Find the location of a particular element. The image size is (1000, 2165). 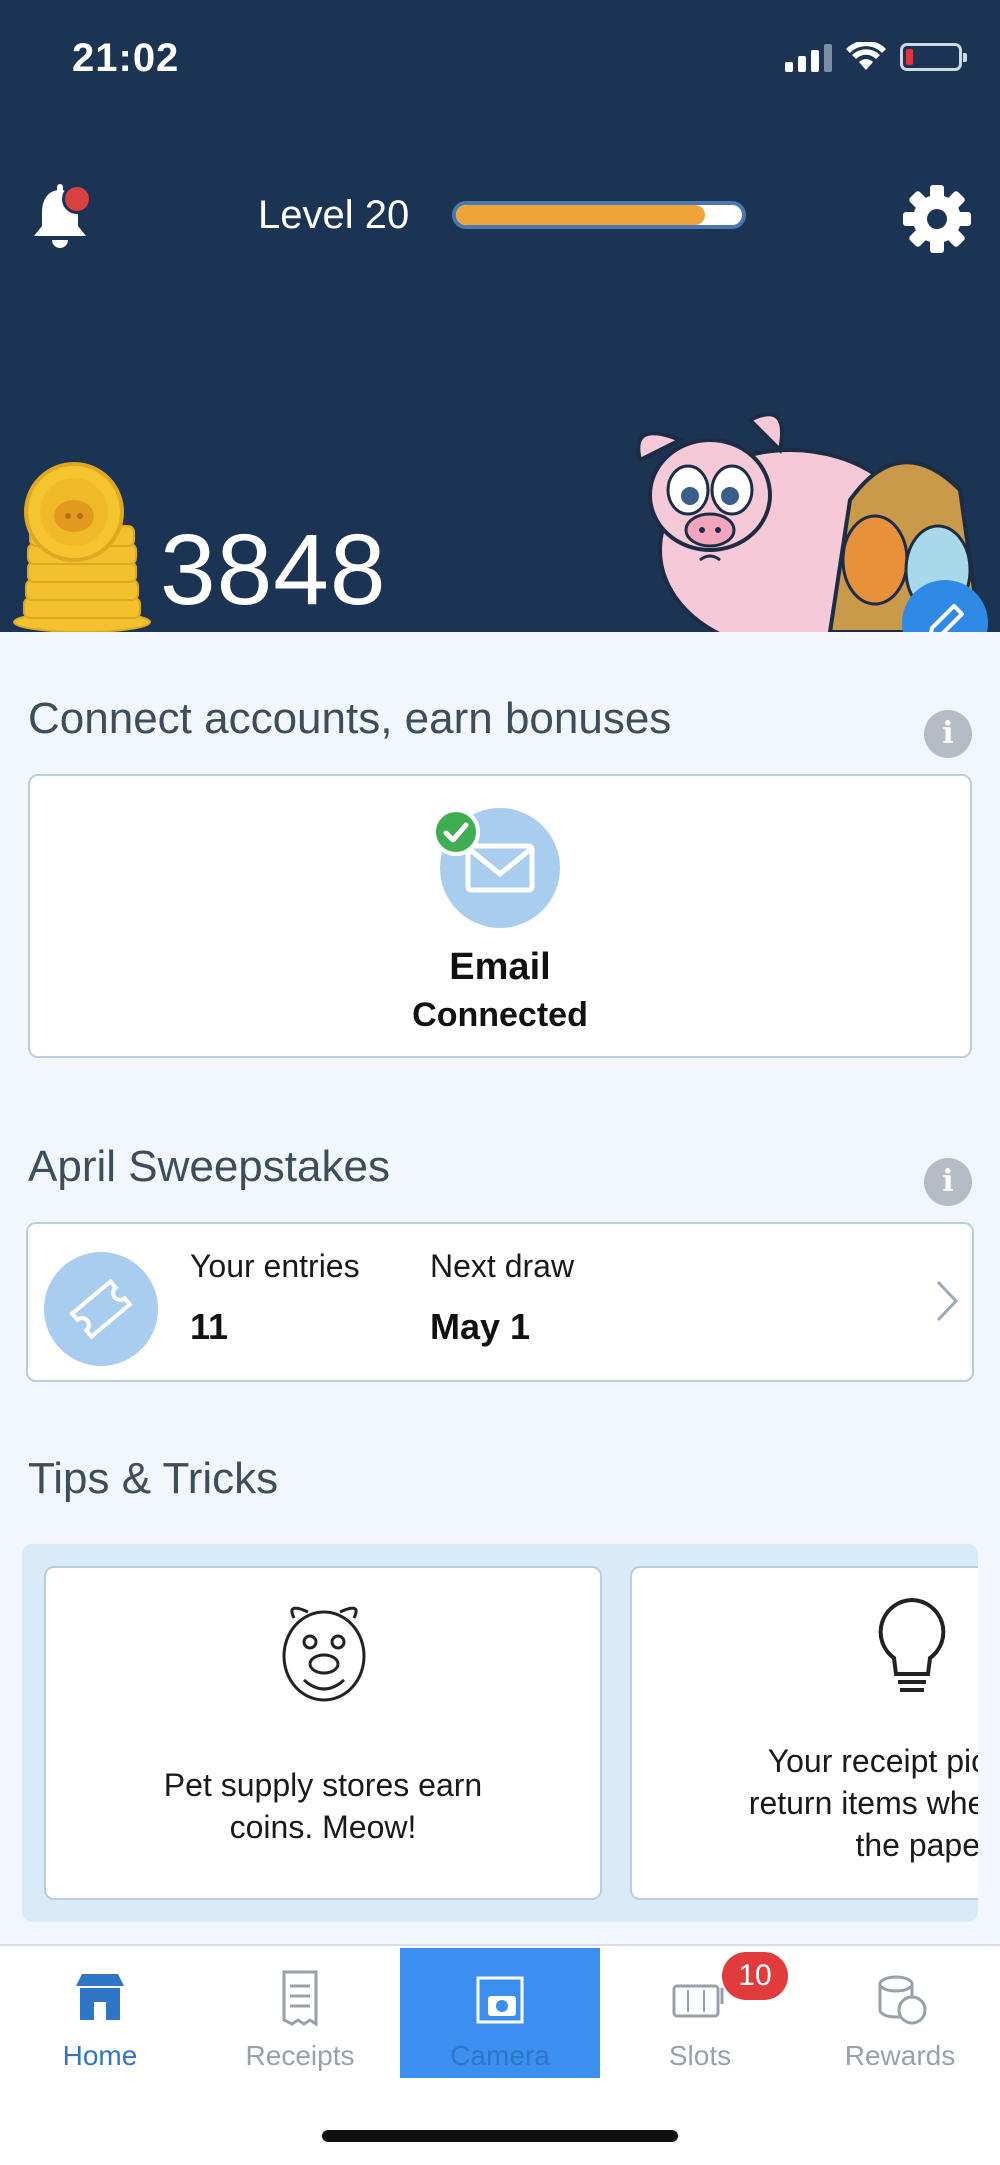

next-draw-value: May 1 is located at coordinates (480, 1326).